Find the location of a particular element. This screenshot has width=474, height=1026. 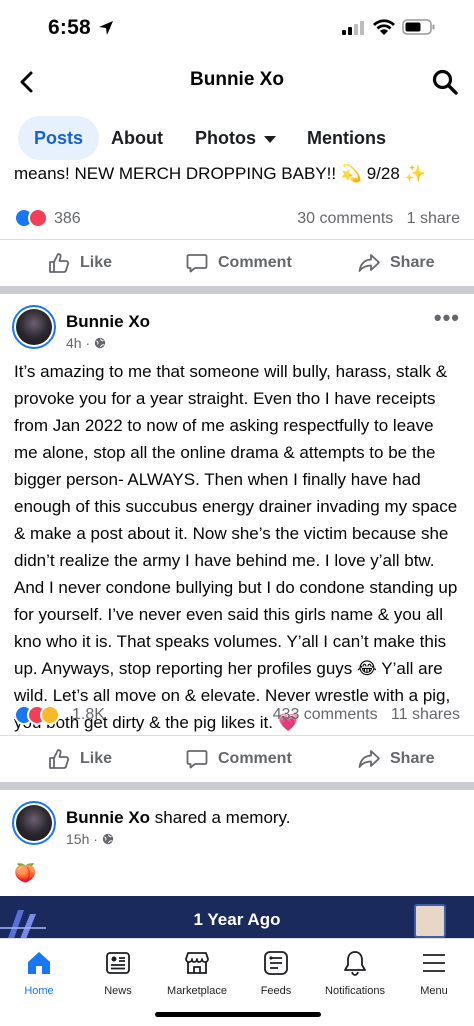

status-time: 6:58 is located at coordinates (69, 27).